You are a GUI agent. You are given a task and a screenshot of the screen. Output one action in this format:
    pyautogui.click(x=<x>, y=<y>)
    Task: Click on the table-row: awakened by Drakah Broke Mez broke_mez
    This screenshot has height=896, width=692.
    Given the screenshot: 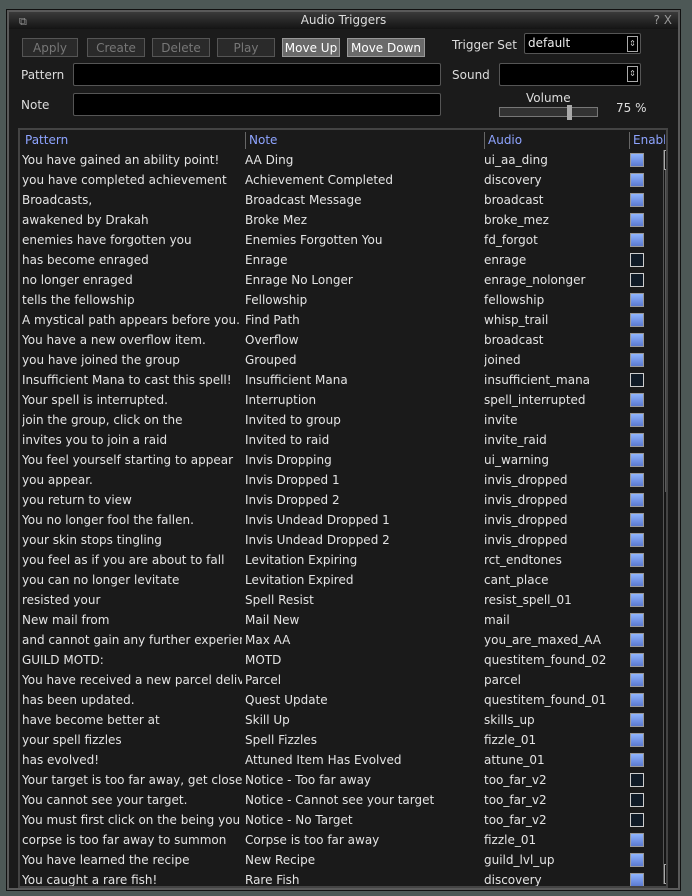 What is the action you would take?
    pyautogui.click(x=340, y=220)
    